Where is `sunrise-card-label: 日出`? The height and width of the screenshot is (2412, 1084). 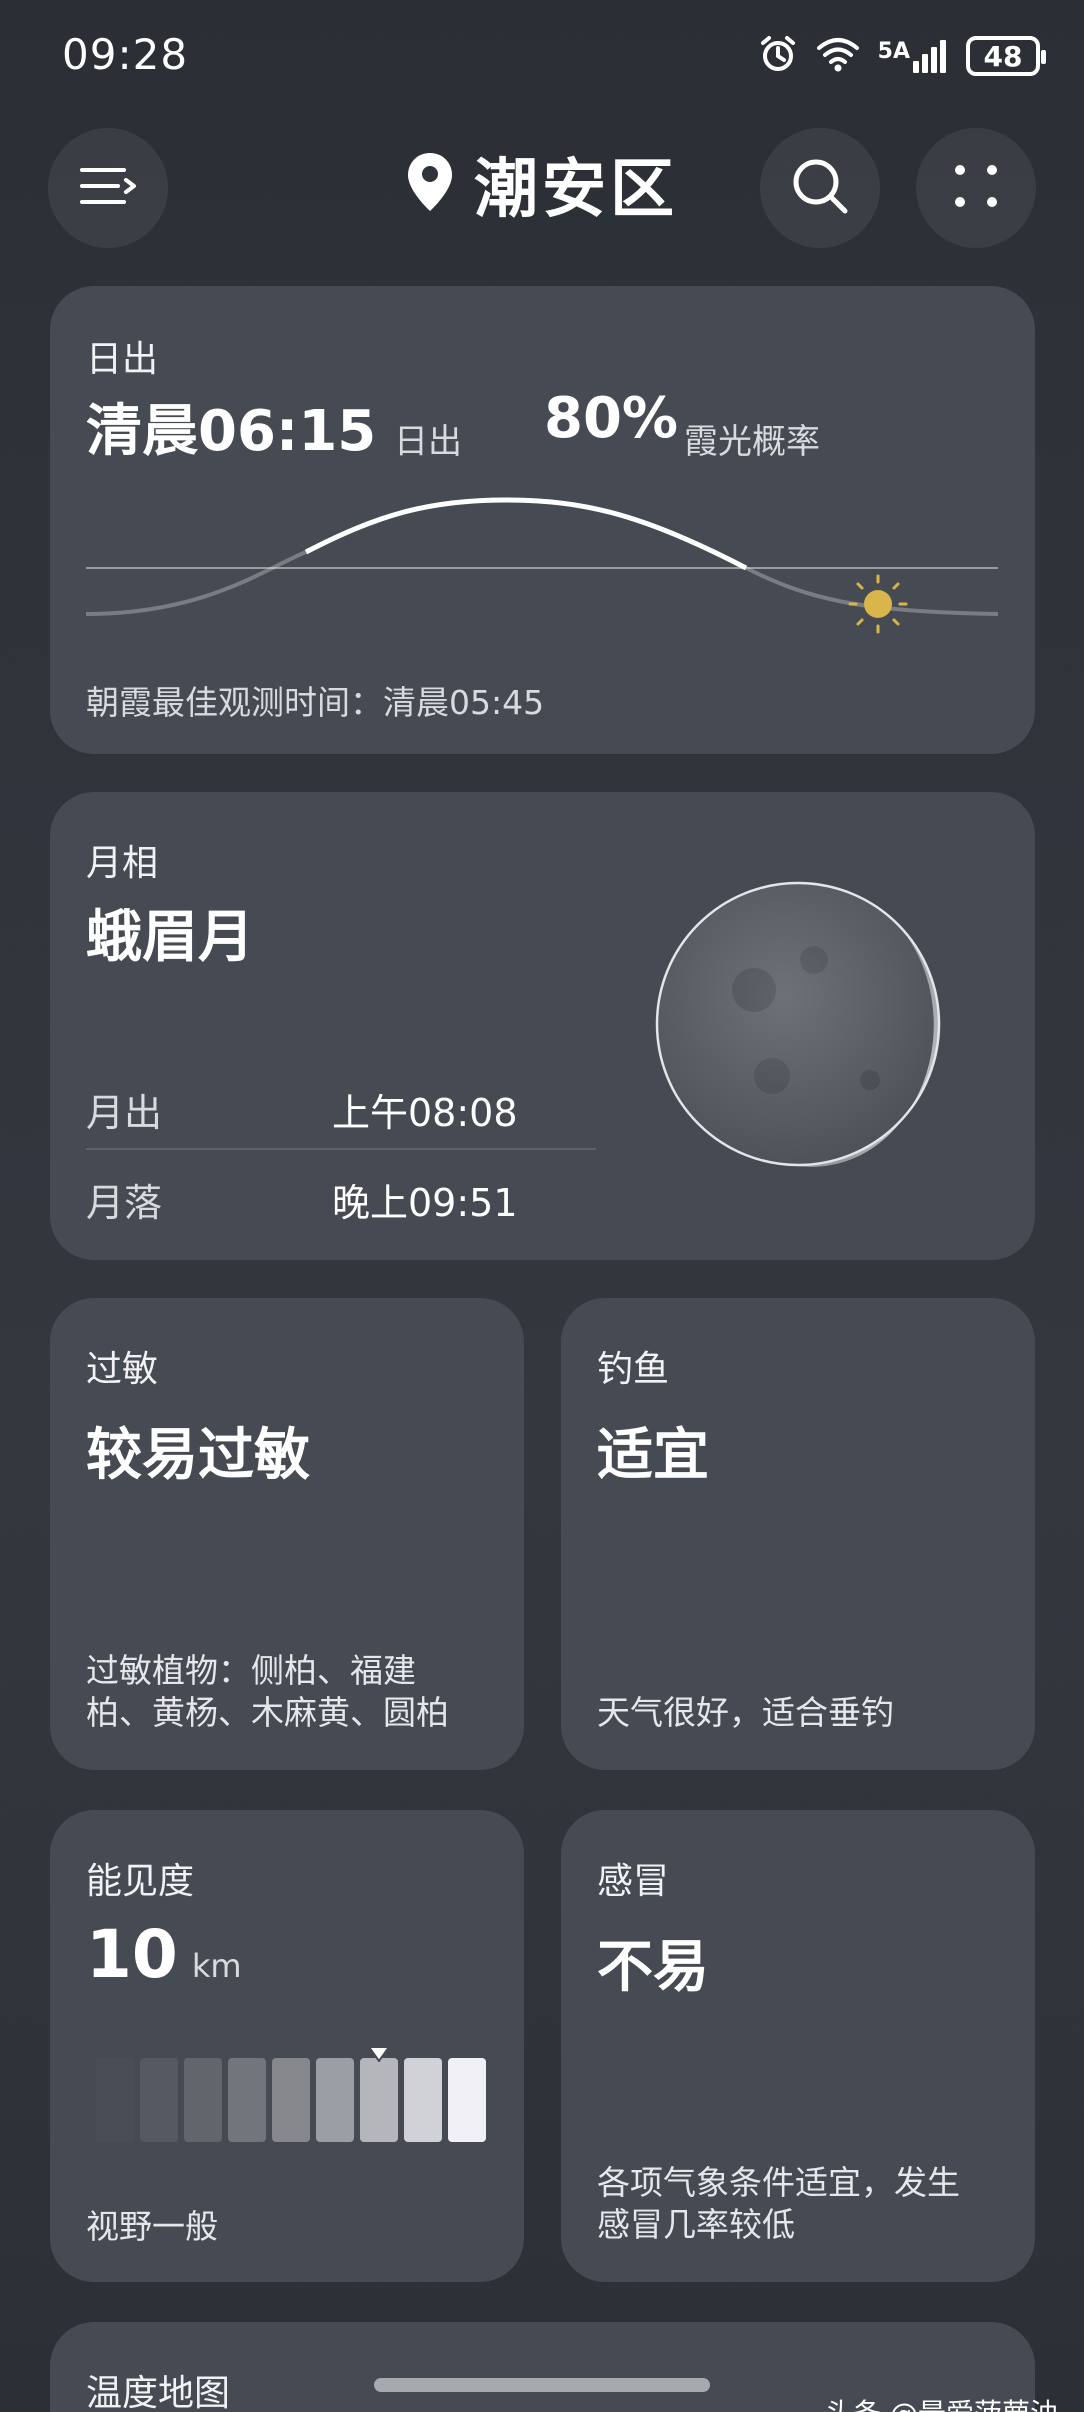 sunrise-card-label: 日出 is located at coordinates (122, 359).